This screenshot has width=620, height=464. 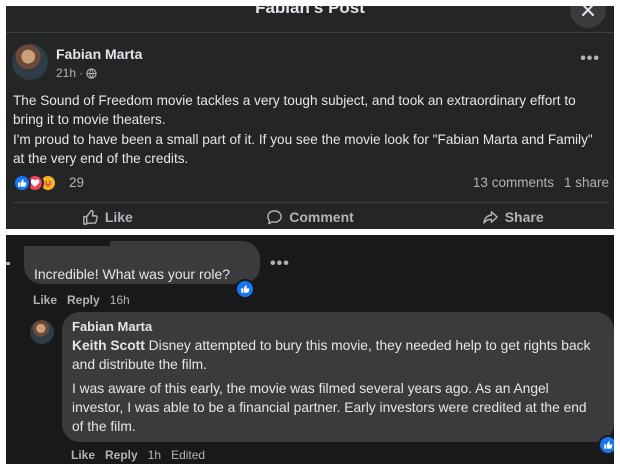 I want to click on post-time: 21h, so click(x=66, y=73).